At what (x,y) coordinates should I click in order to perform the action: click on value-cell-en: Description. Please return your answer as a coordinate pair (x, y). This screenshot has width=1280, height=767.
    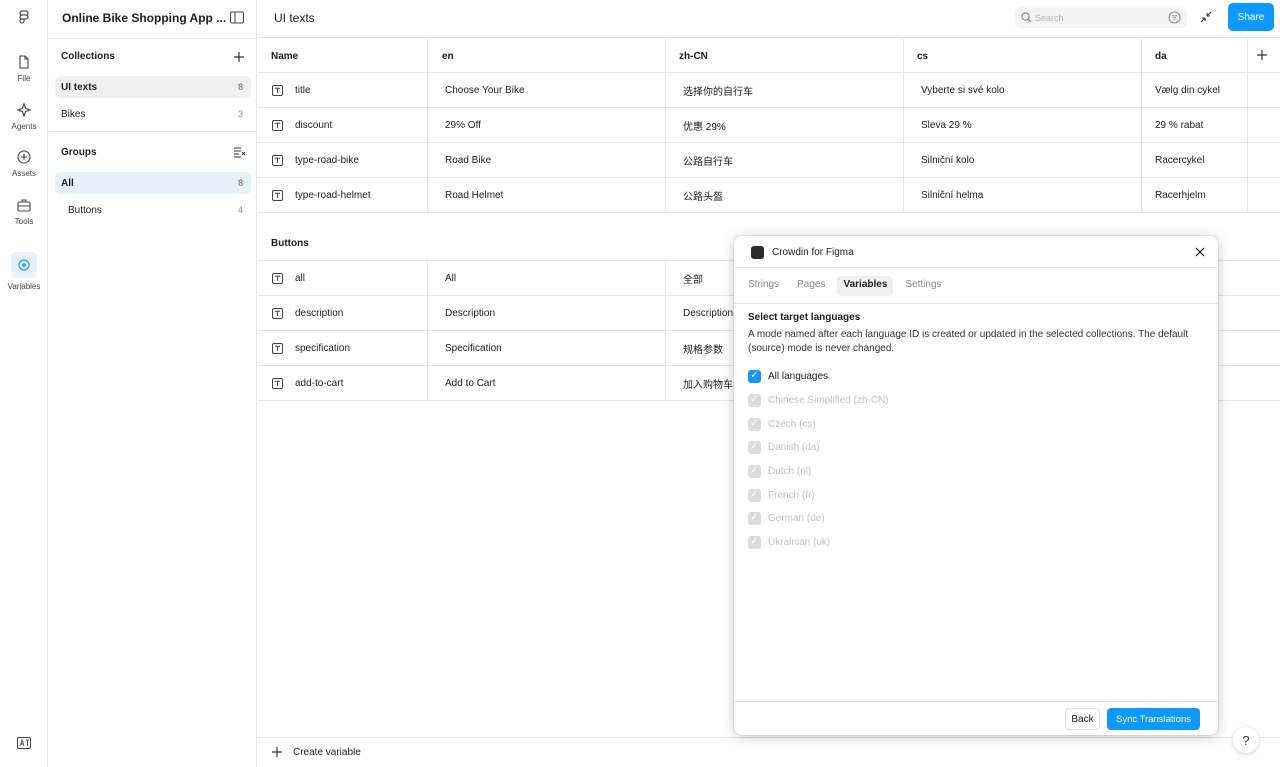
    Looking at the image, I should click on (547, 313).